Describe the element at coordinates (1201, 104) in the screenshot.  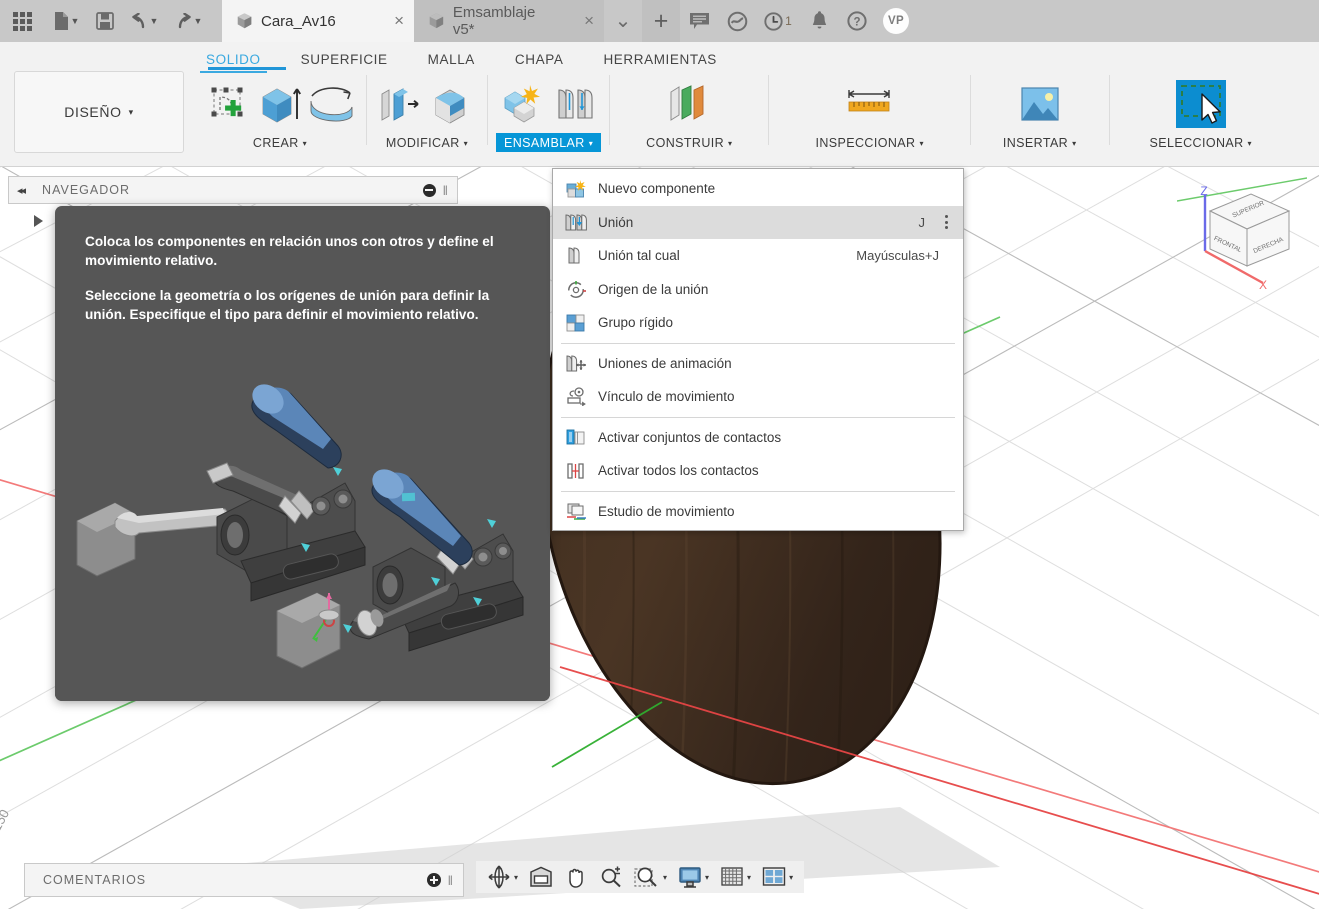
I see `tool-select` at that location.